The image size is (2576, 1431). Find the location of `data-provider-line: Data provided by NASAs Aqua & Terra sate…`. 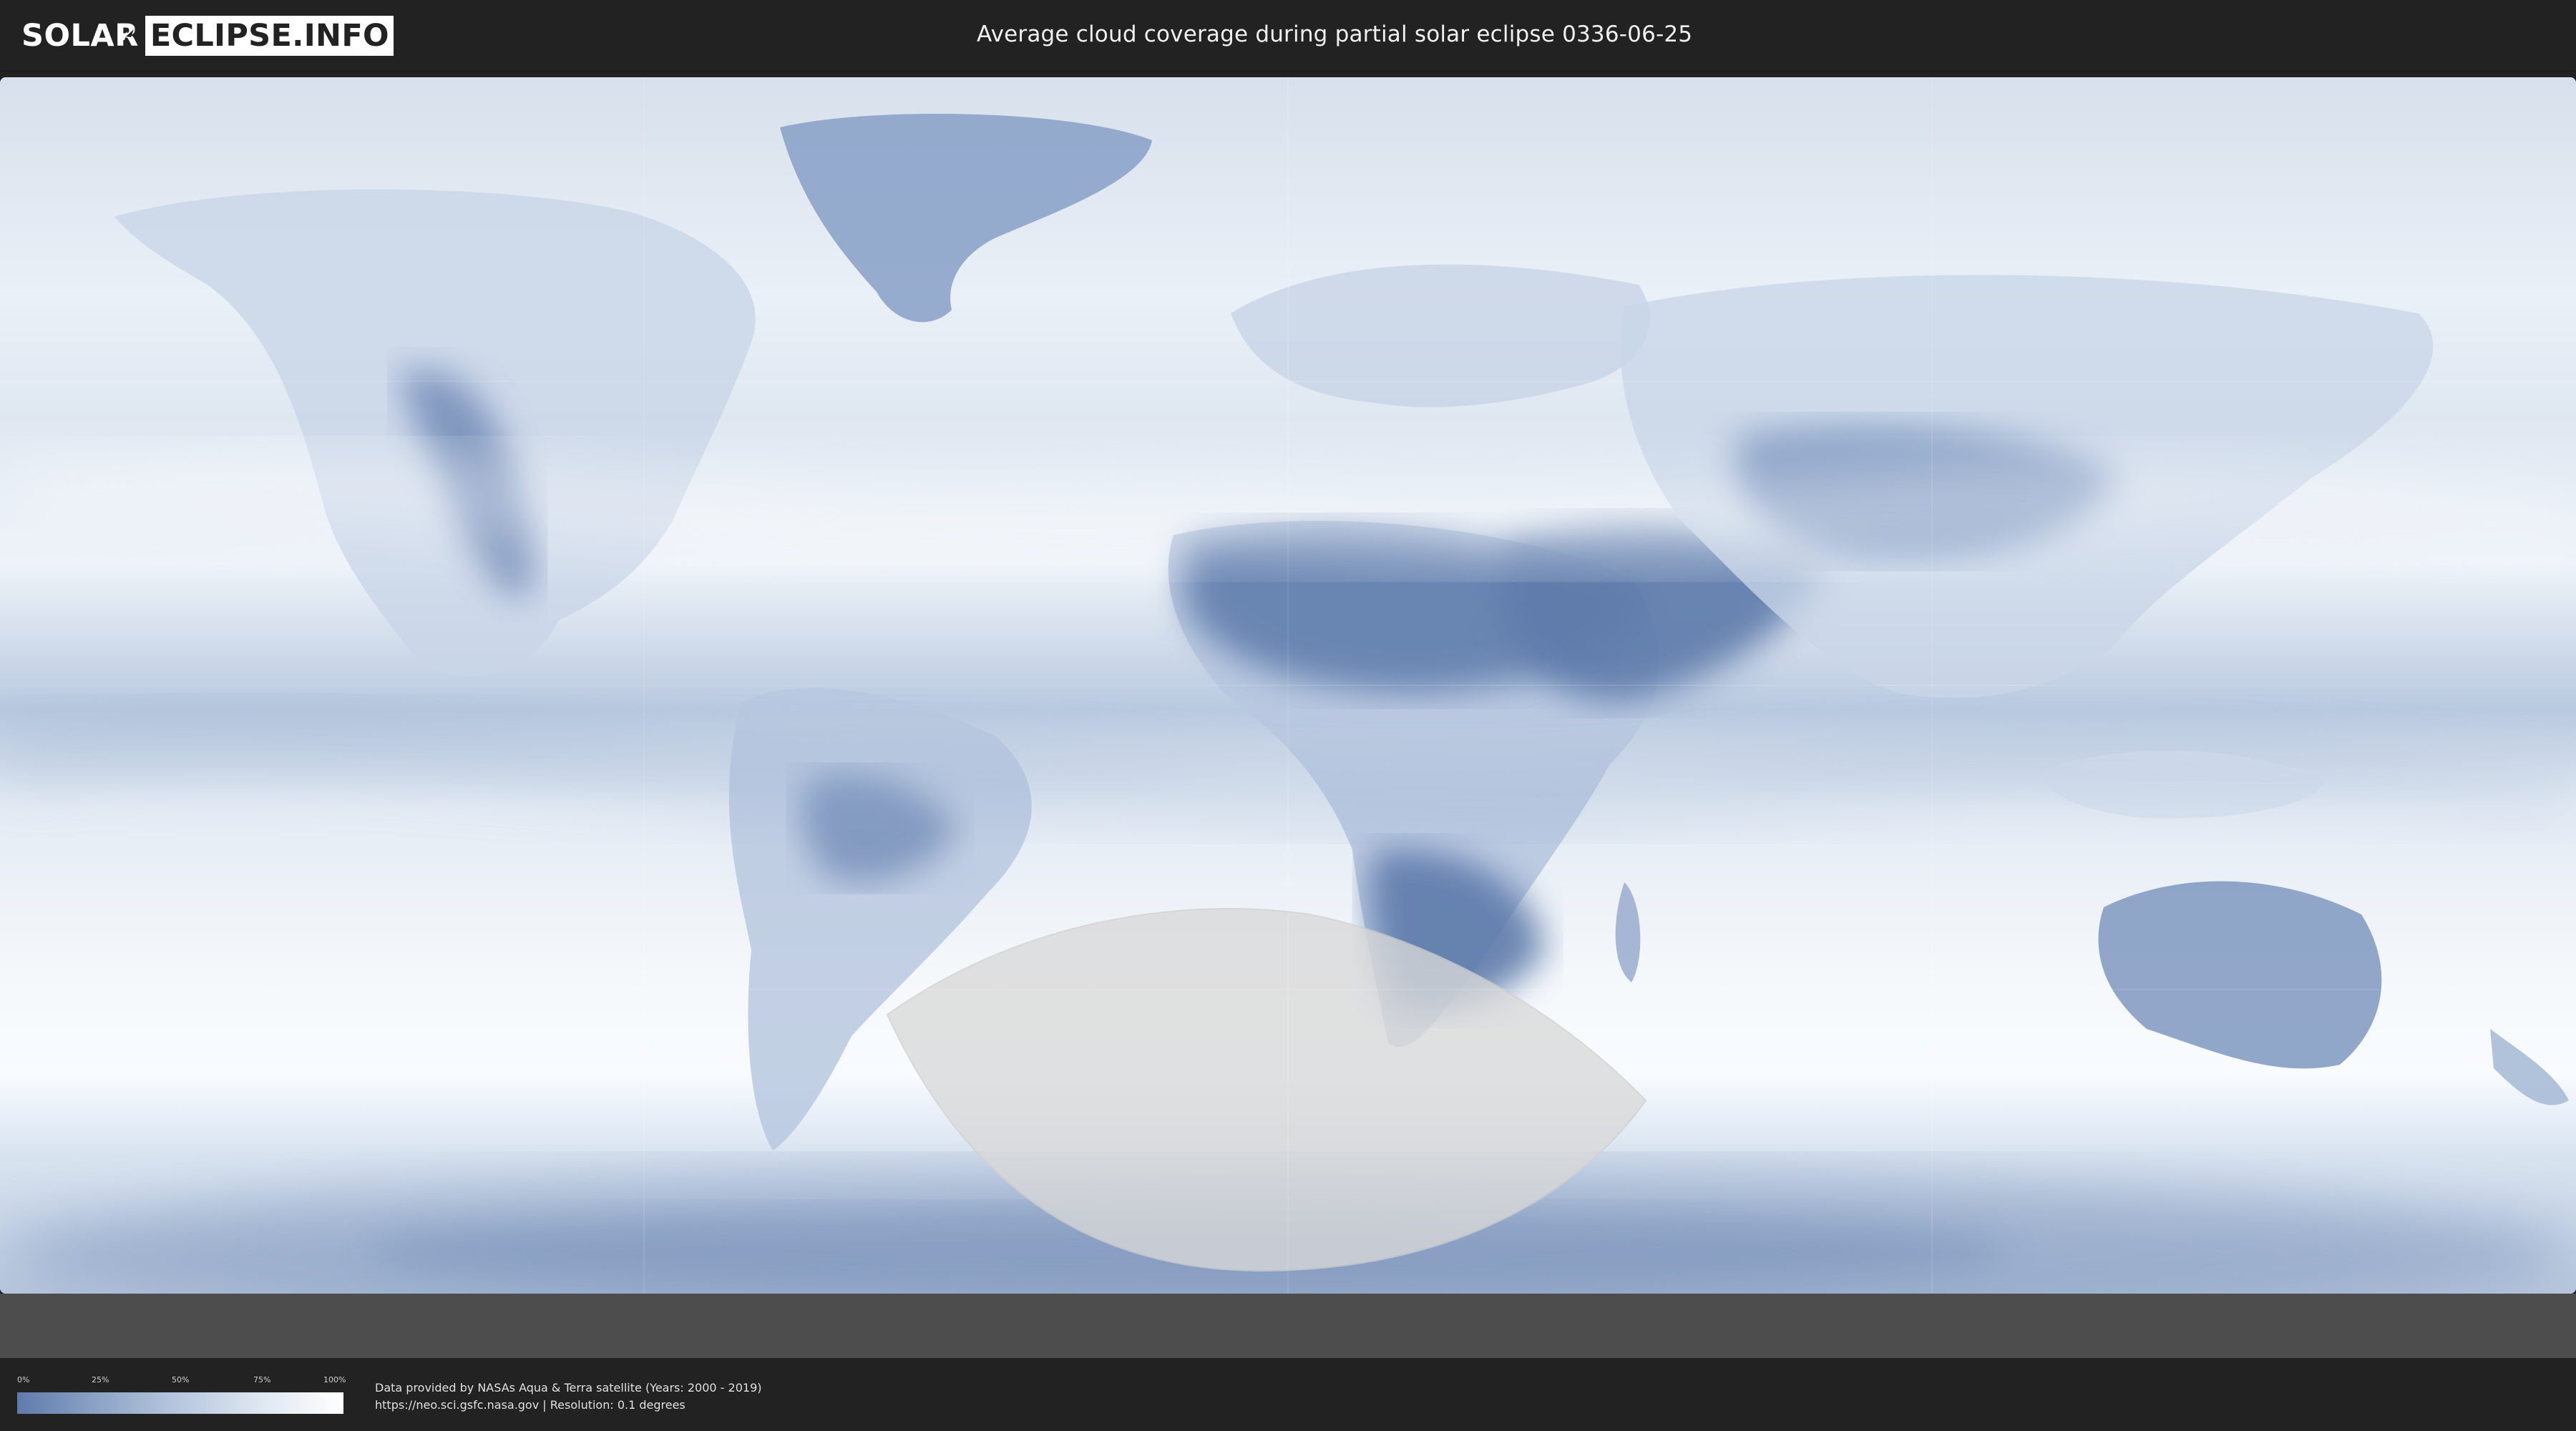

data-provider-line: Data provided by NASAs Aqua & Terra sate… is located at coordinates (568, 1388).